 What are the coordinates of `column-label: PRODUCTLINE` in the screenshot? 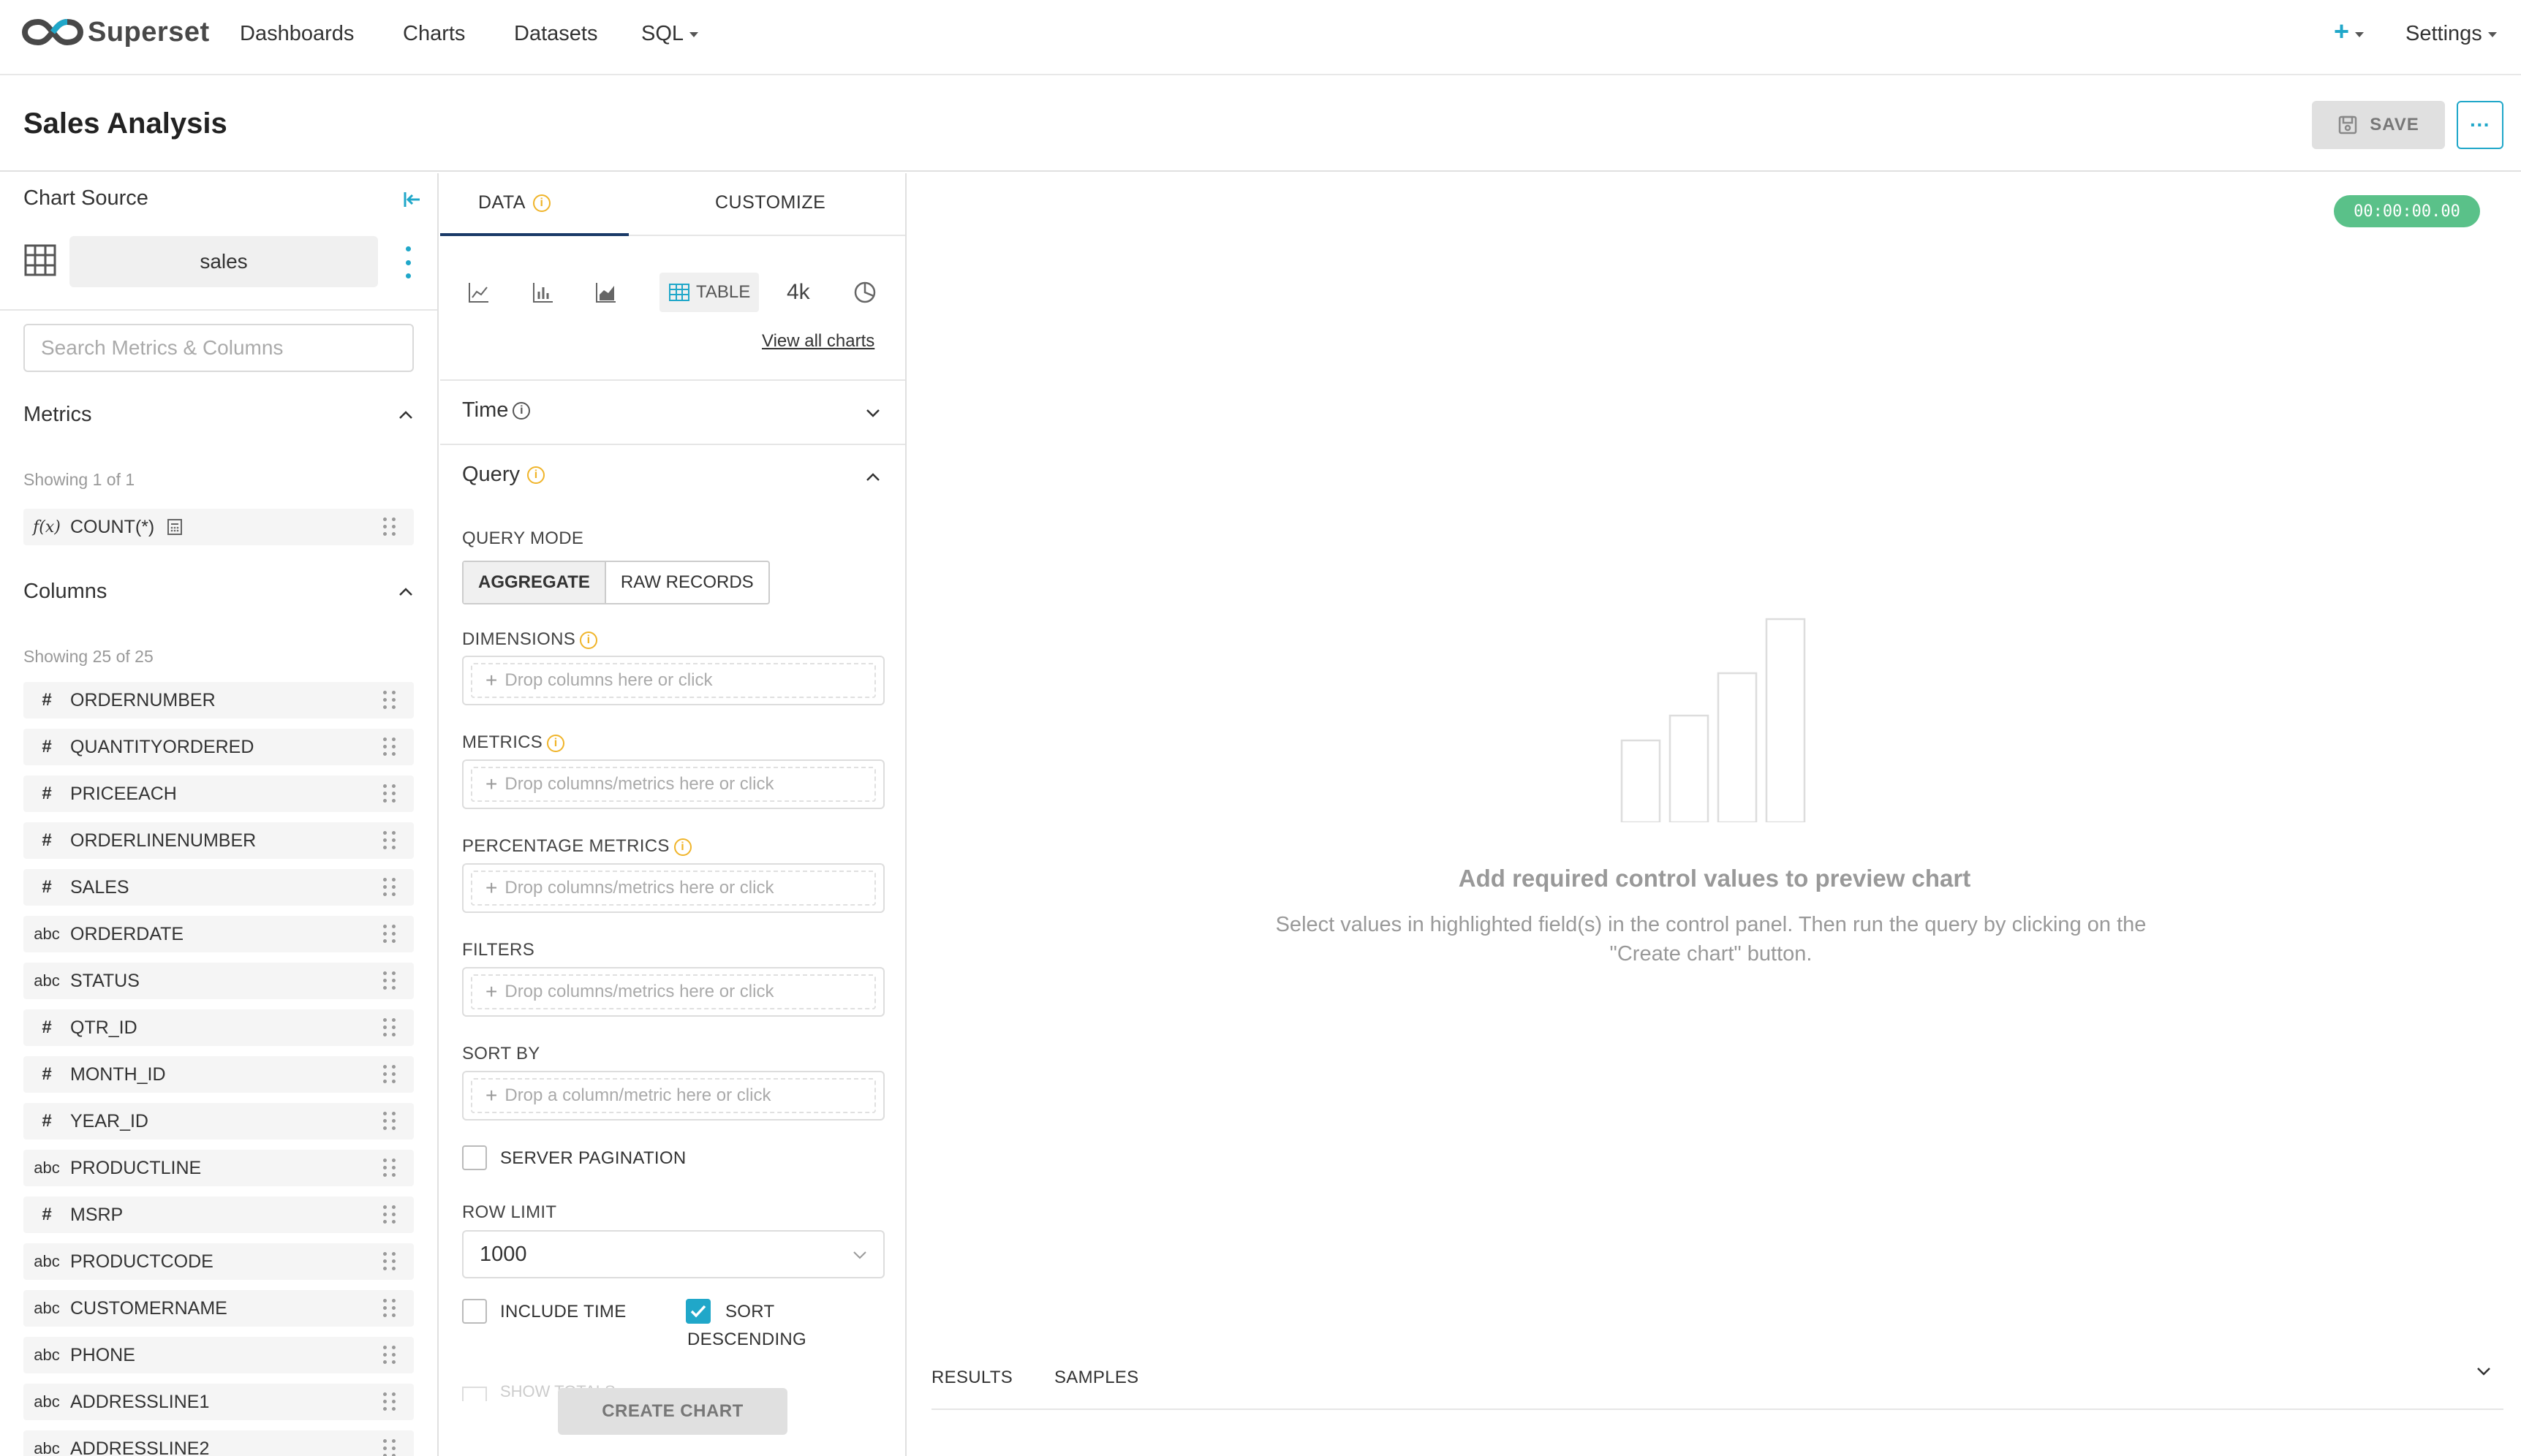 It's located at (136, 1167).